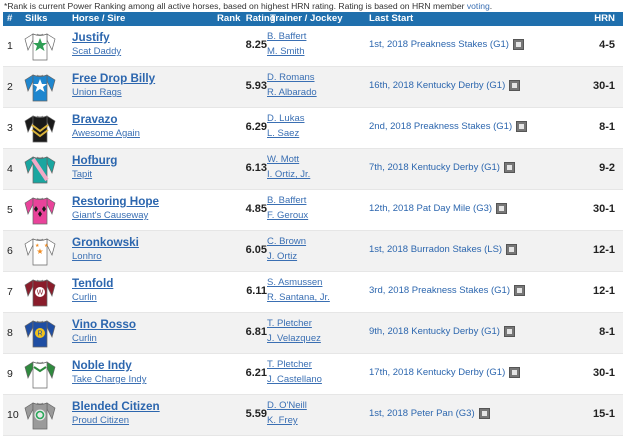 The image size is (626, 438). I want to click on trainer-link: S. Asmussen, so click(294, 282).